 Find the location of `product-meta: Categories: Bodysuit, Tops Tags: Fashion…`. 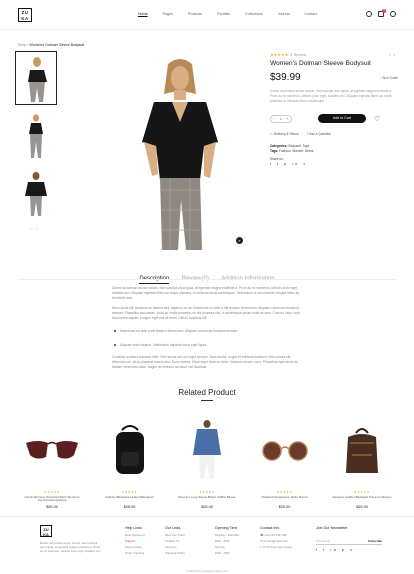

product-meta: Categories: Bodysuit, Tops Tags: Fashion… is located at coordinates (334, 149).